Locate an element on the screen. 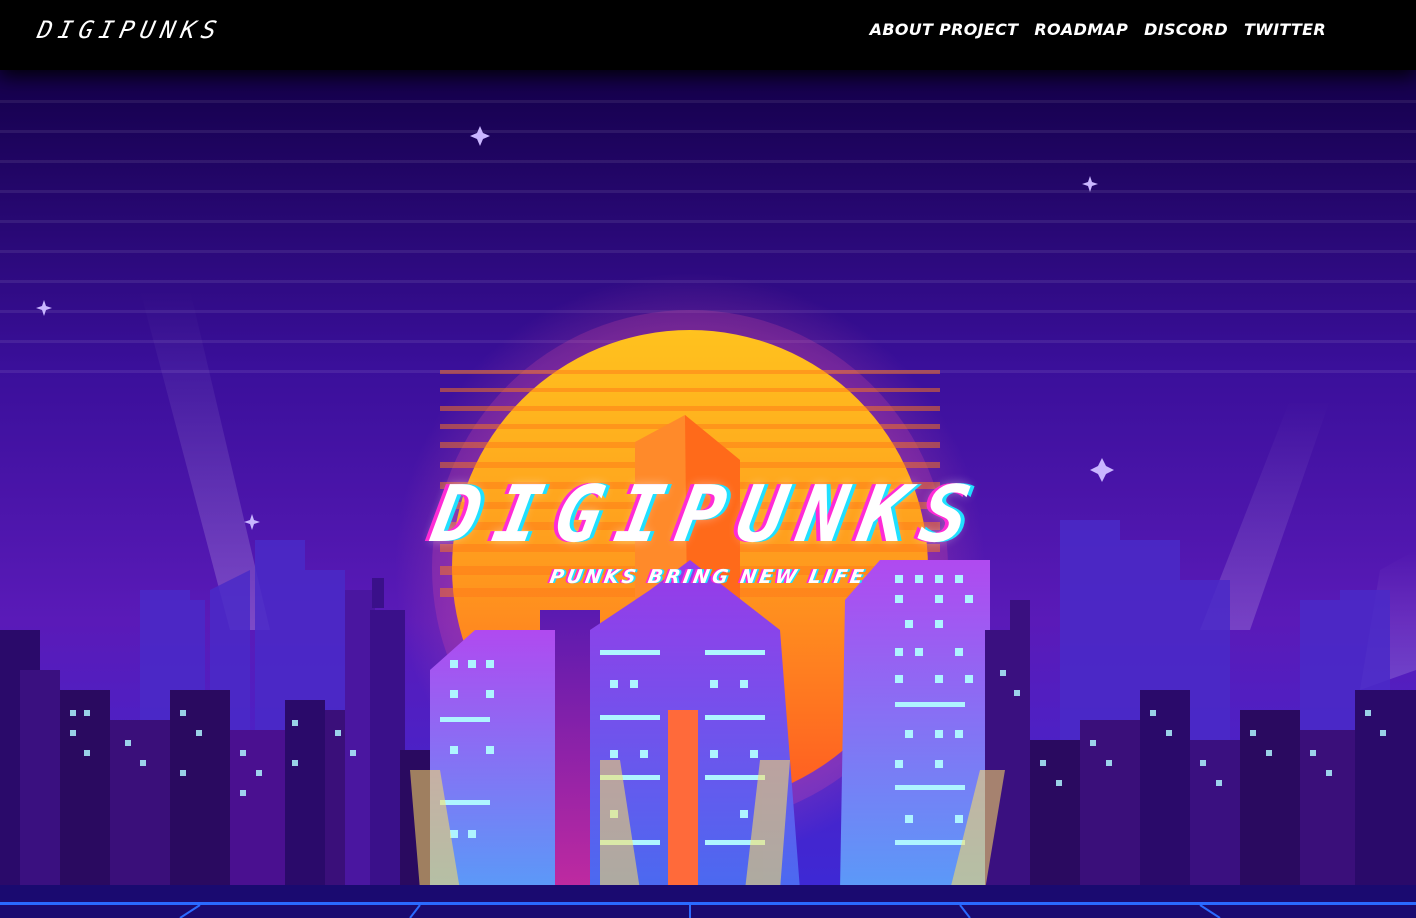 The width and height of the screenshot is (1416, 918). main-nav: ABOUT PROJECT ROADMAP DISCORD TWITTER is located at coordinates (1098, 29).